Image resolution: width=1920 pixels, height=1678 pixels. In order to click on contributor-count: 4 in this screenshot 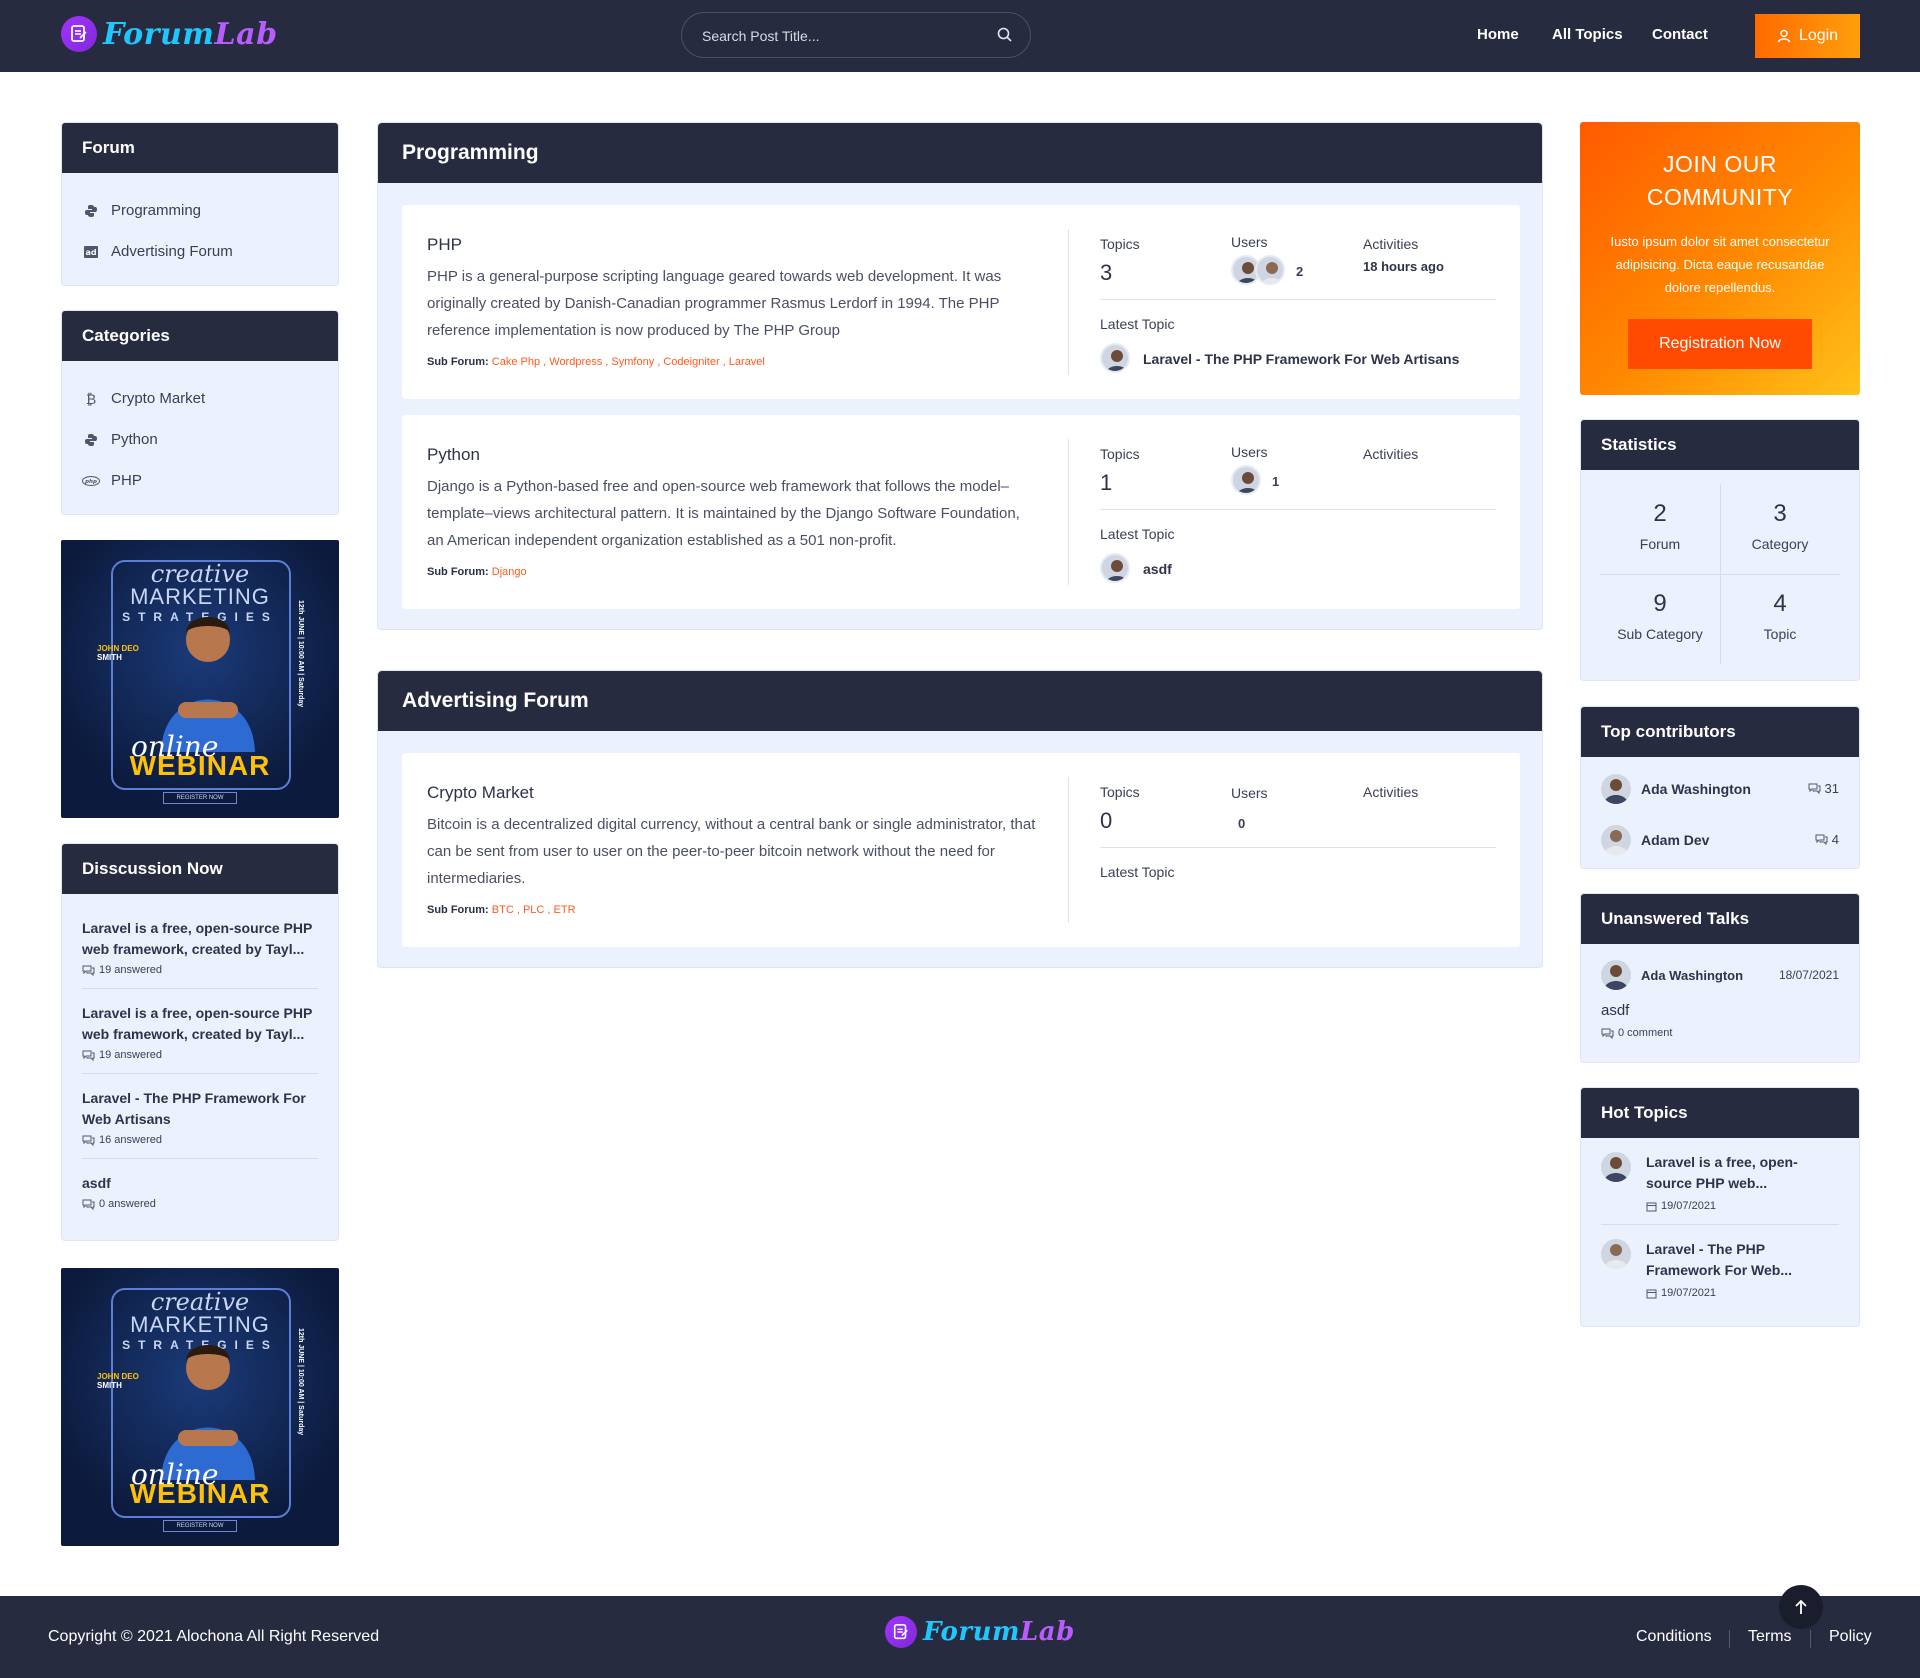, I will do `click(1827, 839)`.